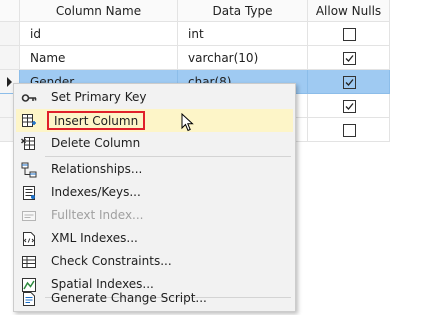 The image size is (425, 315). Describe the element at coordinates (243, 11) in the screenshot. I see `data-type-header: Data Type` at that location.